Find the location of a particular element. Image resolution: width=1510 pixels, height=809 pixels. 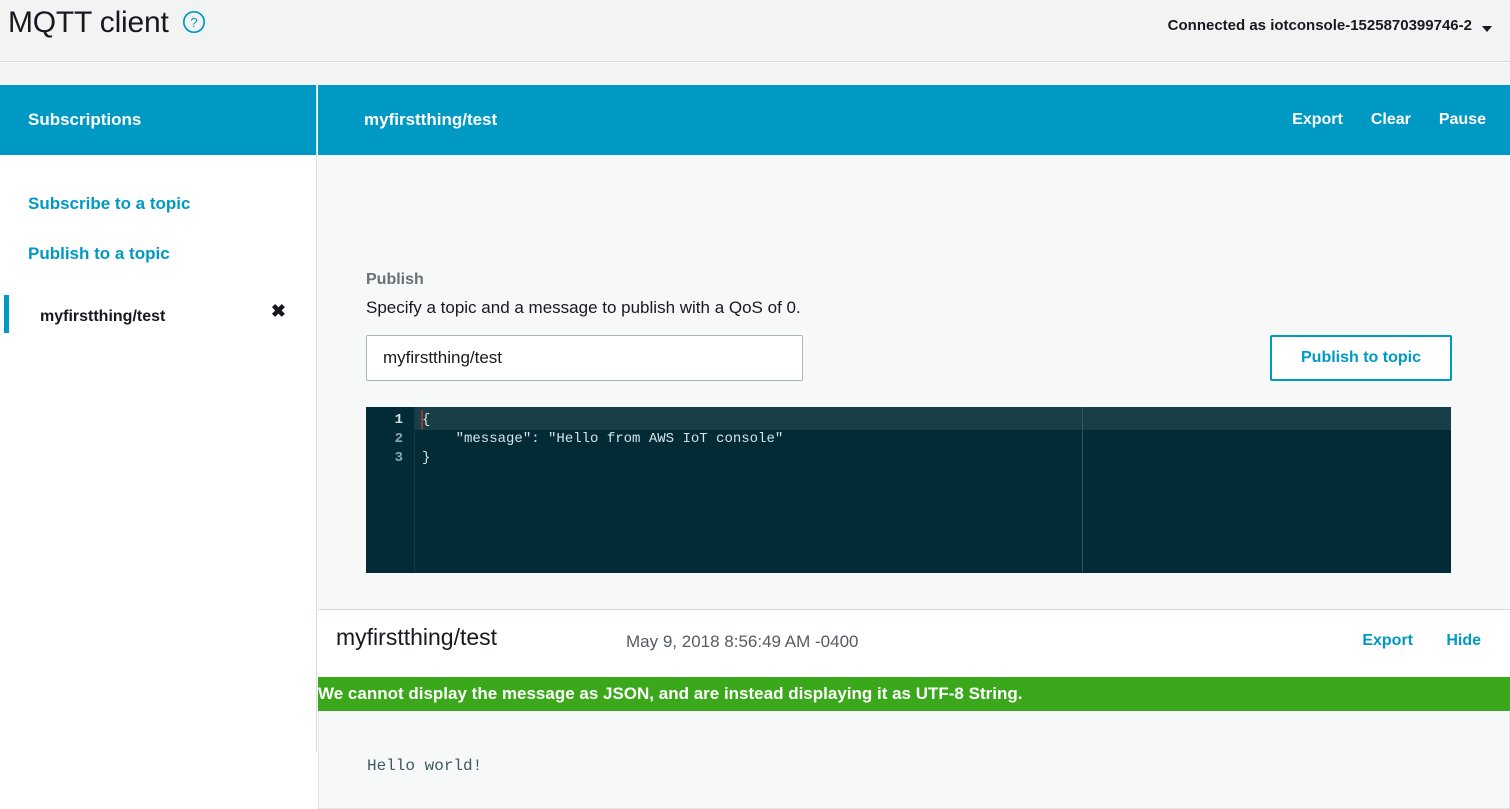

sidebar-item-publish-to-a-topic: Publish to a topic is located at coordinates (158, 254).